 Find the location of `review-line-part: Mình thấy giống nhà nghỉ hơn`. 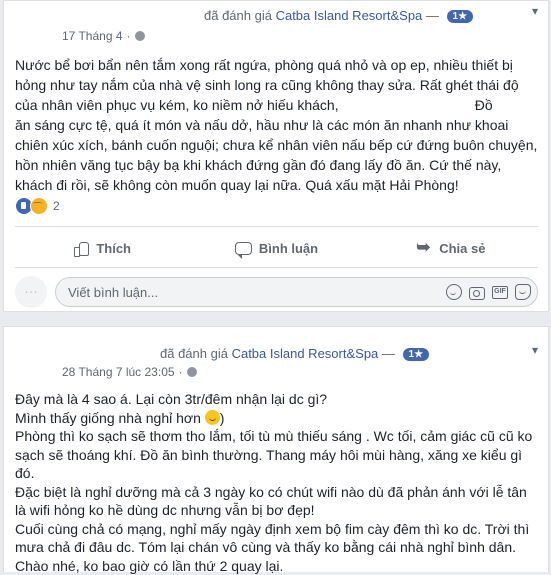

review-line-part: Mình thấy giống nhà nghỉ hơn is located at coordinates (108, 418).